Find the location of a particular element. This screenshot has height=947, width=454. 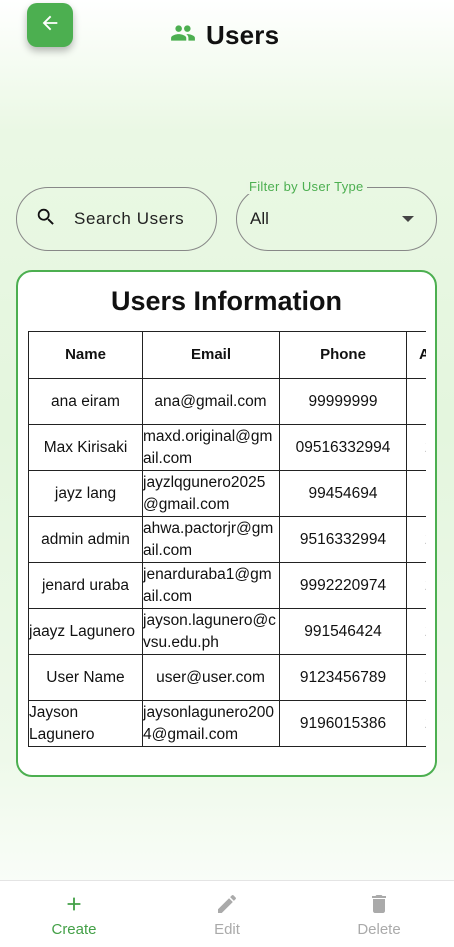

cell-name: admin admin is located at coordinates (85, 539).